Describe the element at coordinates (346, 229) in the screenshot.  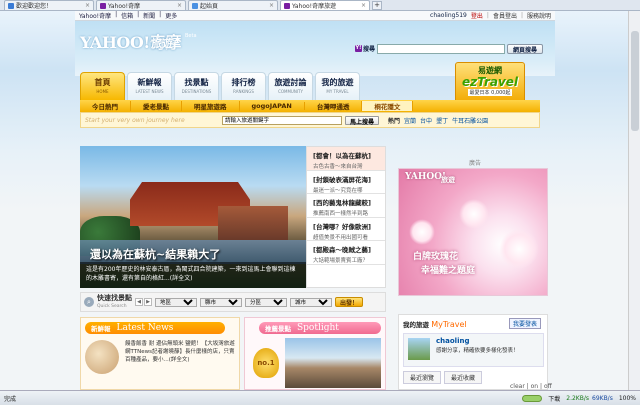
I see `list-item: [台灣哪？好像歐洲] 超值美景不用出國可看` at that location.